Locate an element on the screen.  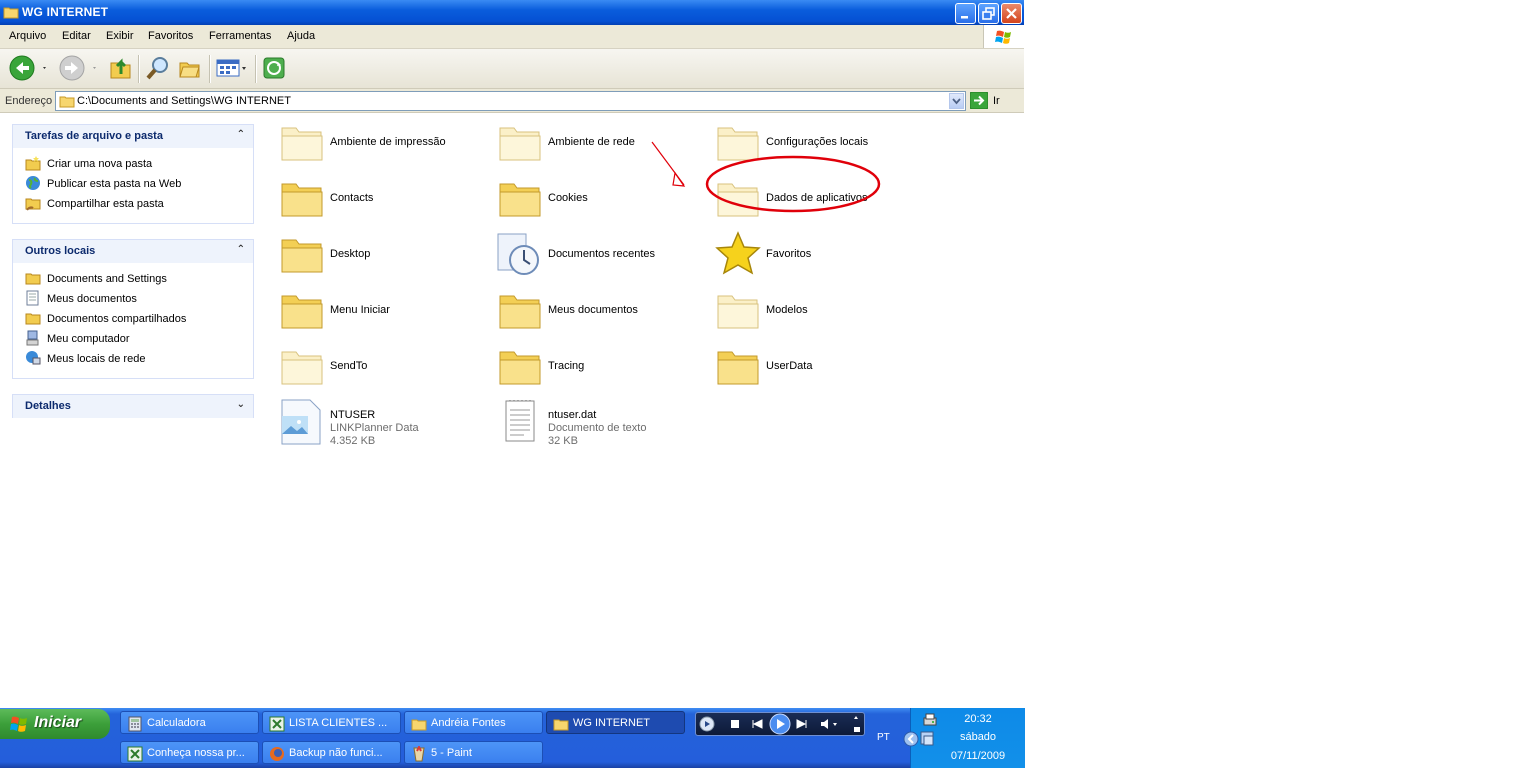
menu-favoritos: Favoritos is located at coordinates (170, 36).